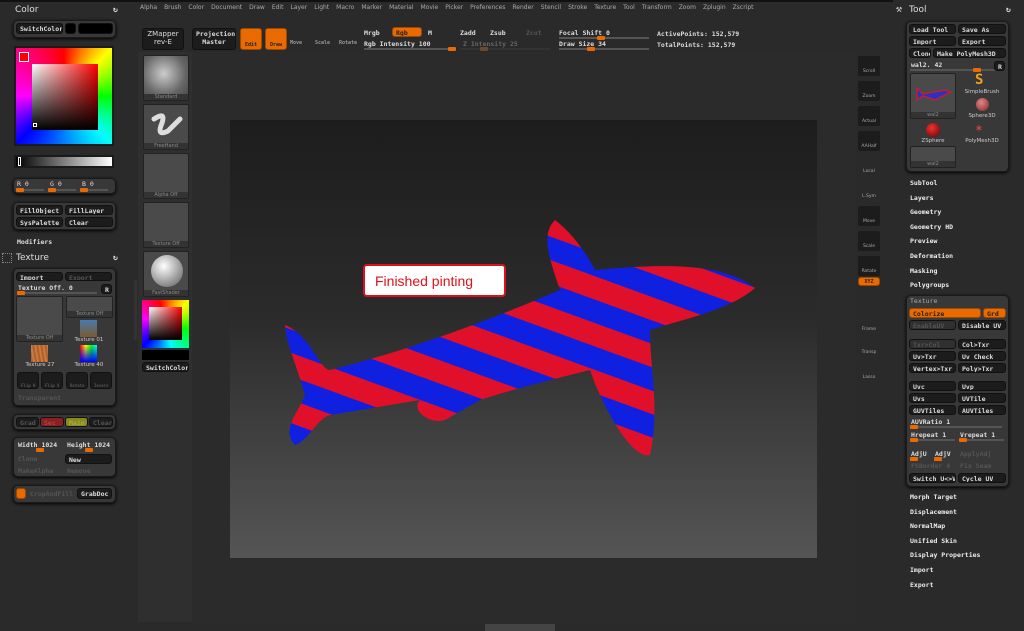  I want to click on m-button: M, so click(430, 33).